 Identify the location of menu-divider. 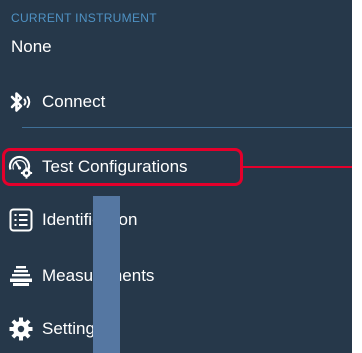
(187, 127).